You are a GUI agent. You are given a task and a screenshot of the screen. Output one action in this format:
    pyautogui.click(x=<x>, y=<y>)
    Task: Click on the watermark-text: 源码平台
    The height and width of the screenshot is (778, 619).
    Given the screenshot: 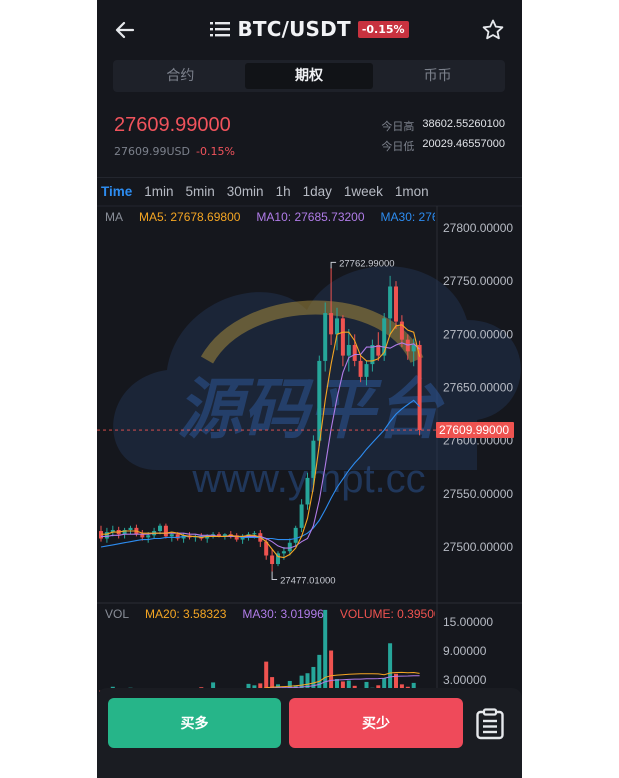 What is the action you would take?
    pyautogui.click(x=311, y=409)
    